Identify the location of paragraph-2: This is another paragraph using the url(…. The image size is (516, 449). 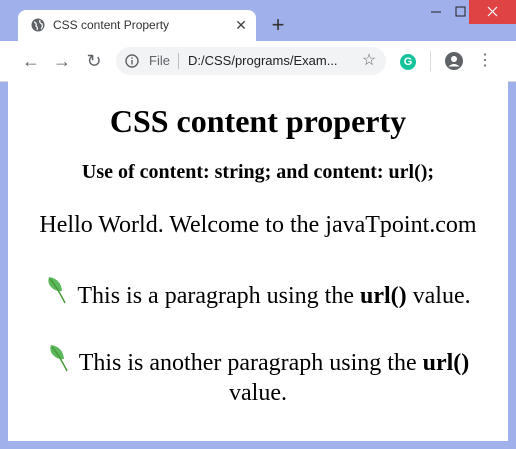
(258, 376).